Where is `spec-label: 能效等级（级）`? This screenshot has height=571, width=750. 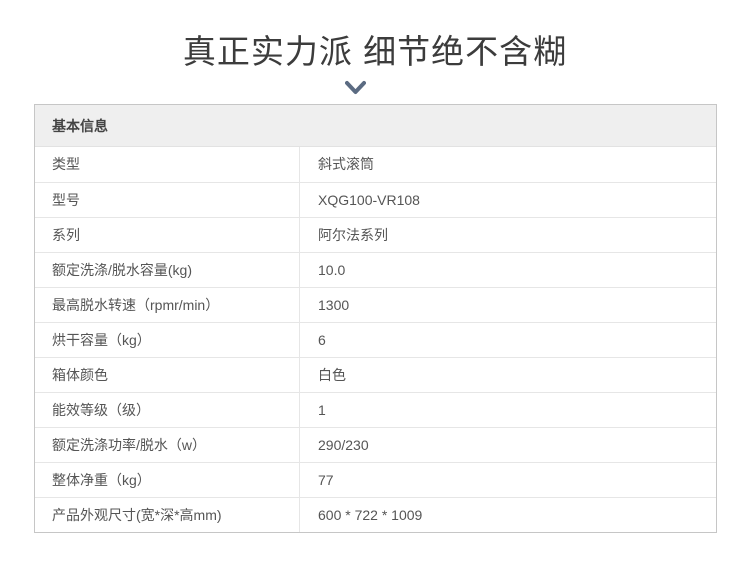
spec-label: 能效等级（级） is located at coordinates (167, 410).